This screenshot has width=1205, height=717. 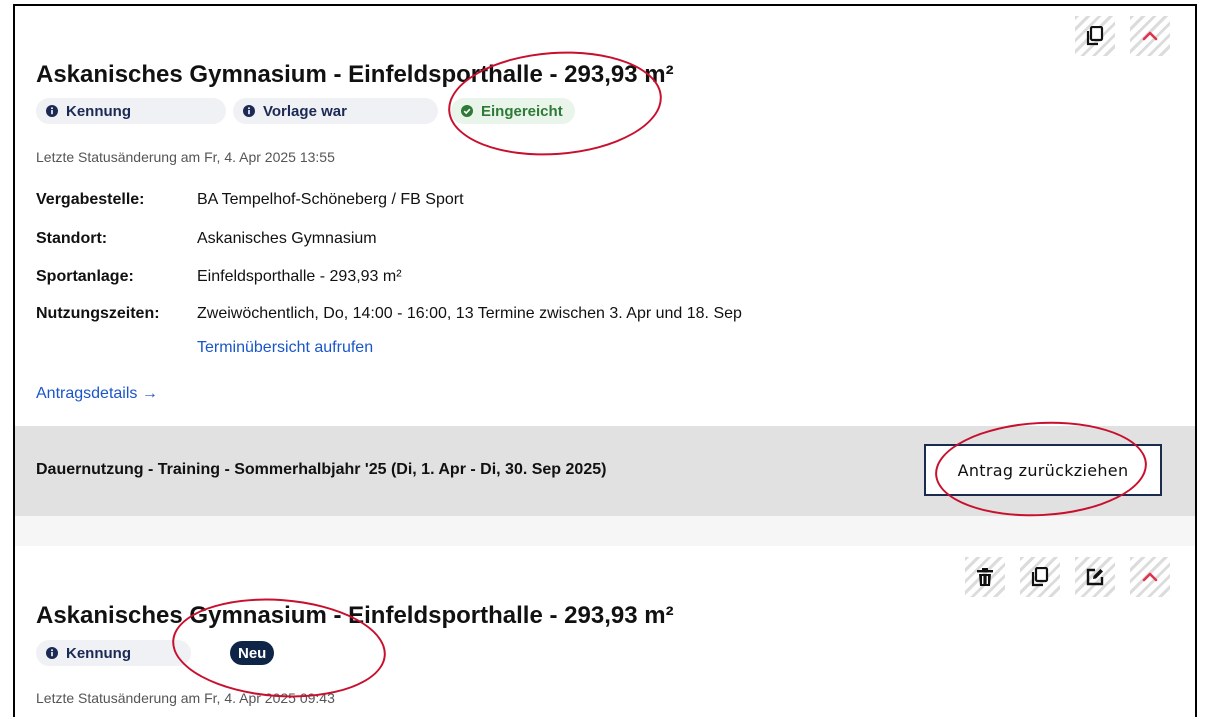 I want to click on detail-value: Einfeldsporthalle - 293,93 m², so click(x=299, y=276).